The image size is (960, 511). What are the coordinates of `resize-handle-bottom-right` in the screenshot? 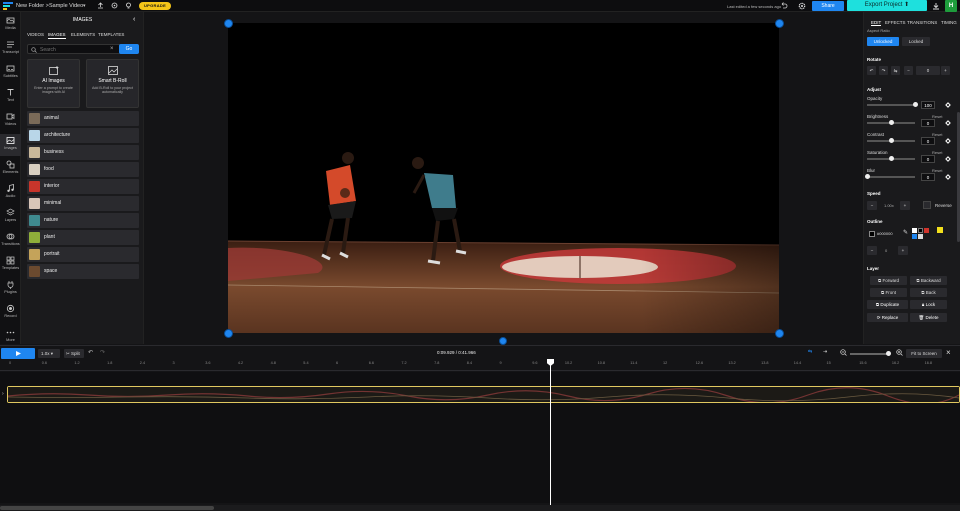 It's located at (779, 333).